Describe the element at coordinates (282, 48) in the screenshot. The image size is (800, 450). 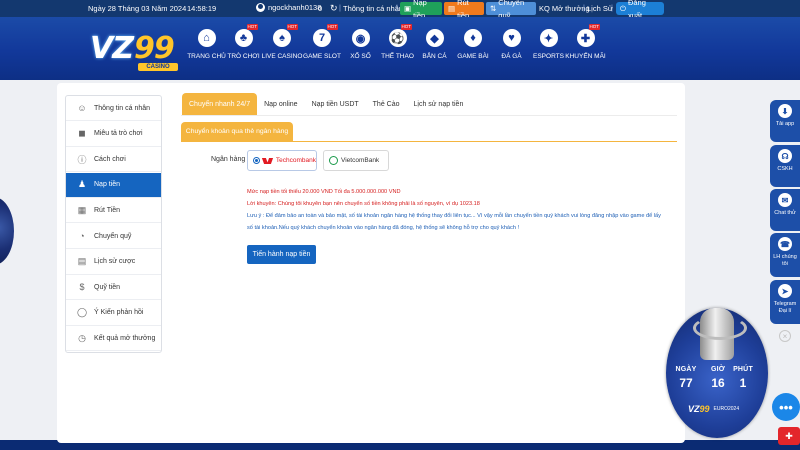
I see `nav-item-live-casino: ♠ LIVE CASINO HOT` at that location.